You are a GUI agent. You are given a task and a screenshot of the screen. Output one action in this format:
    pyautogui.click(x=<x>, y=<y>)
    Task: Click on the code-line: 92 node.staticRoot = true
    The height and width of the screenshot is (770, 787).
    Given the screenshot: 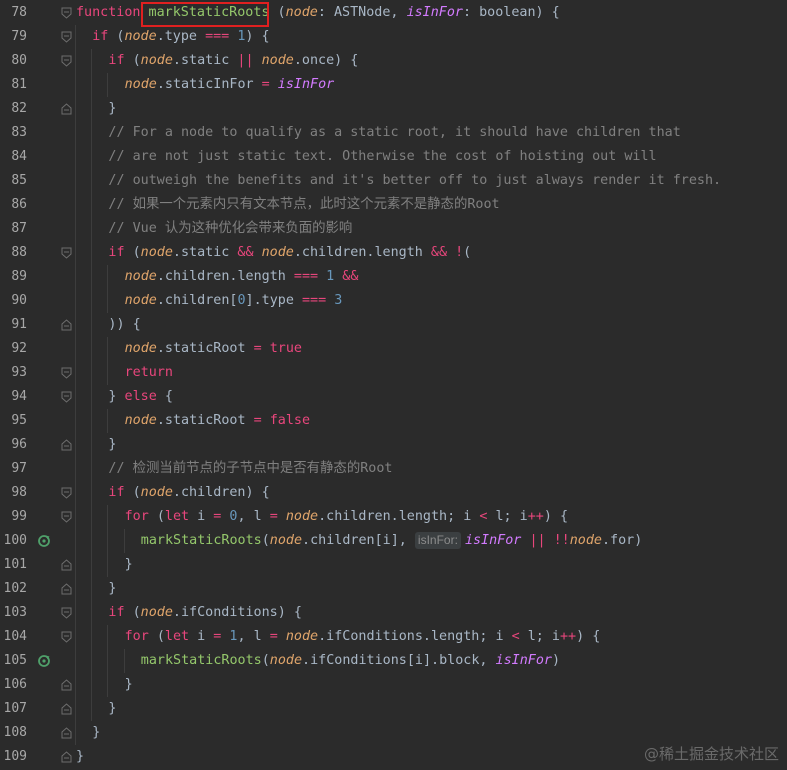 What is the action you would take?
    pyautogui.click(x=393, y=349)
    